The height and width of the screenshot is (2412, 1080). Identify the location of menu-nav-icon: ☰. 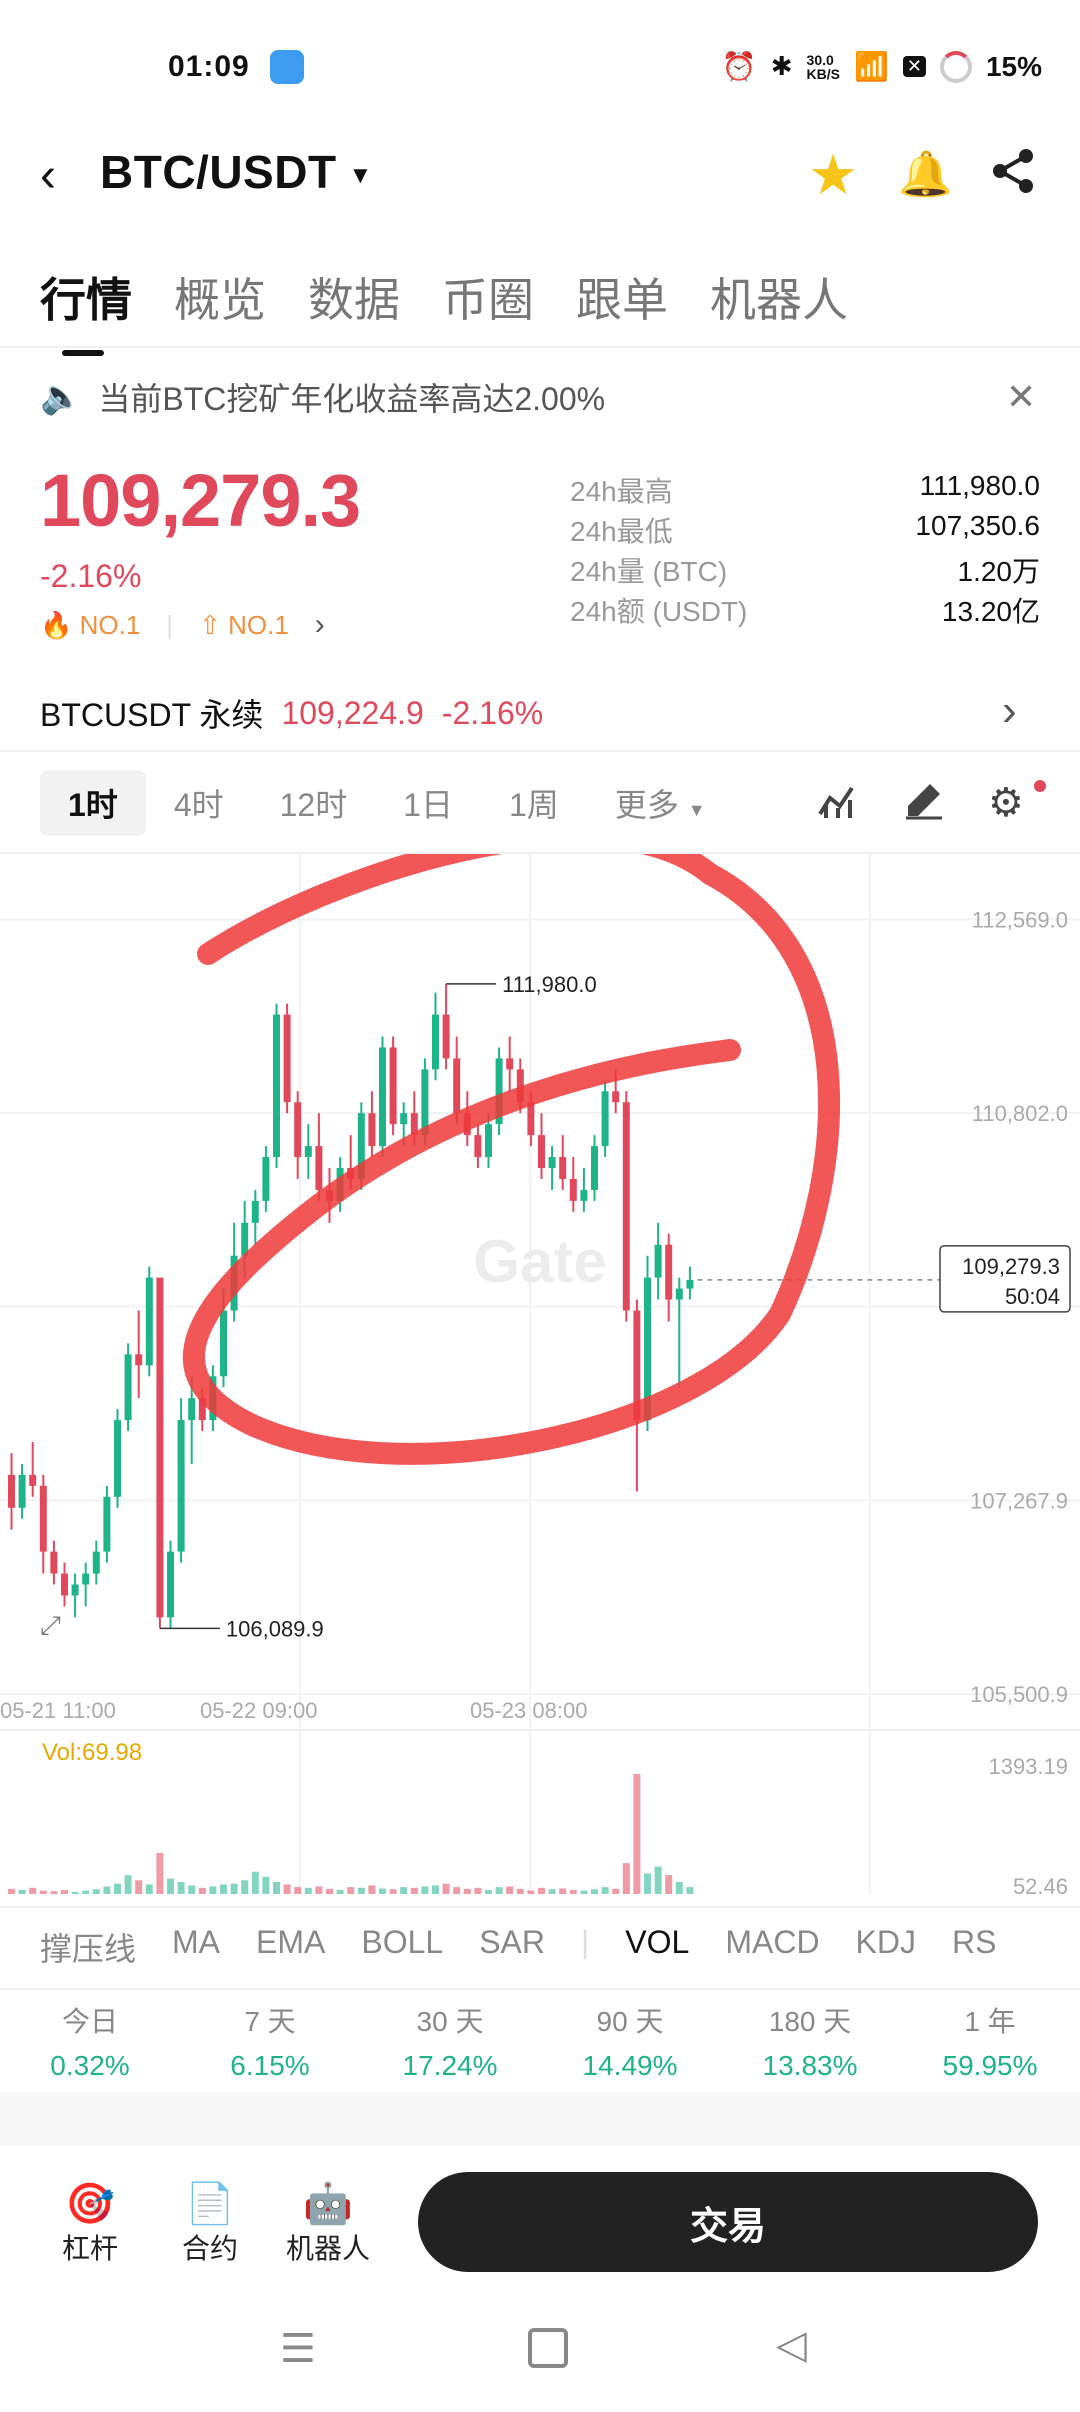
(298, 2349).